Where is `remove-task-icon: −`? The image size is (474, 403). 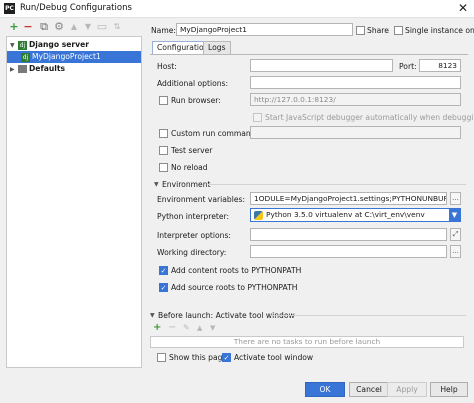 remove-task-icon: − is located at coordinates (172, 327).